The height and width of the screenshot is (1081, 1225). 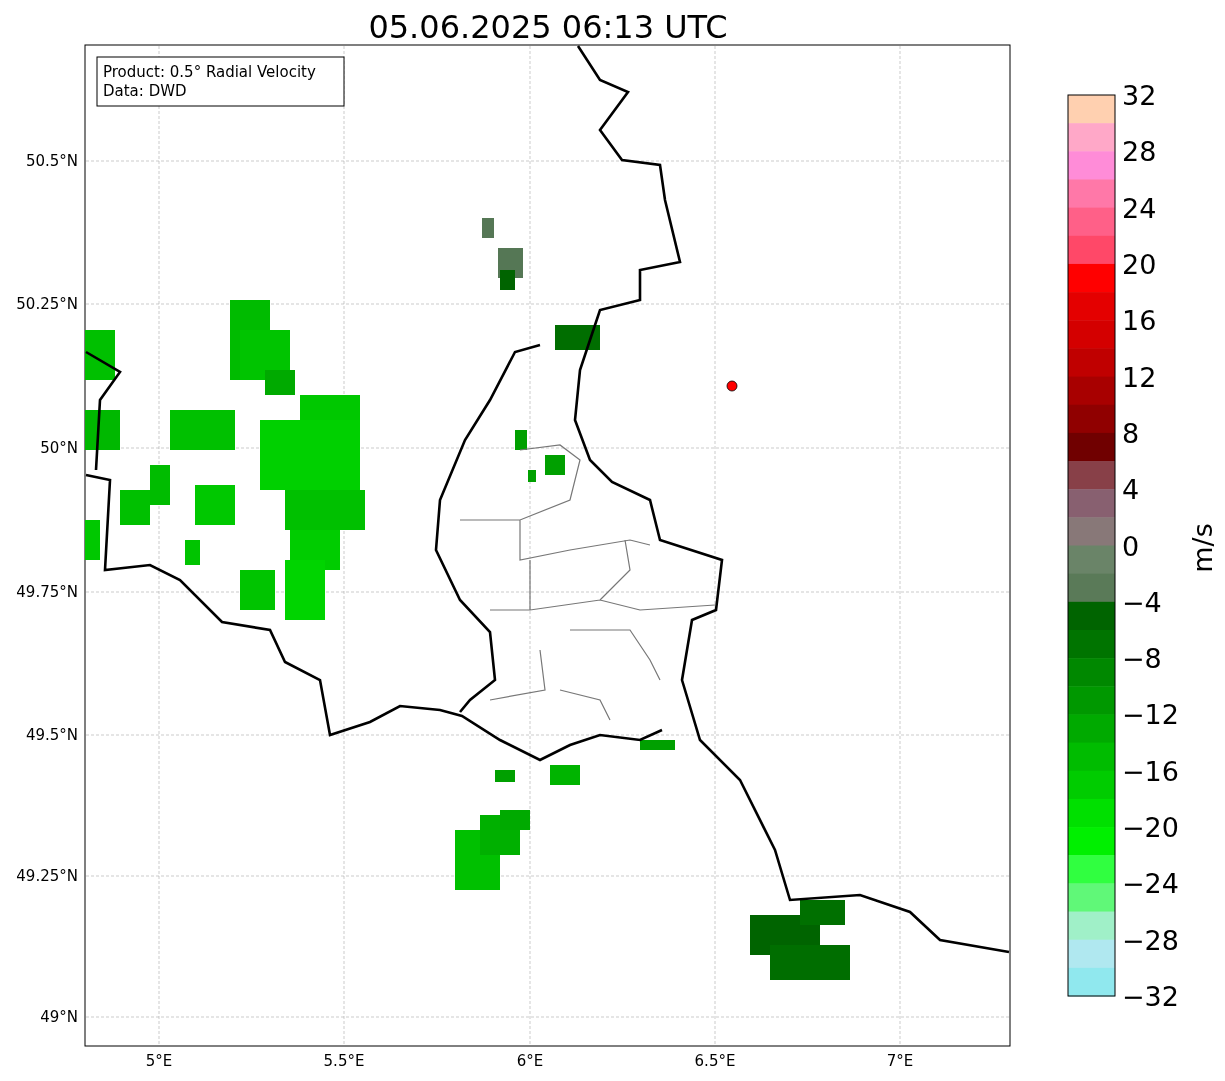 I want to click on longitude-label: 6.5°E, so click(x=715, y=1061).